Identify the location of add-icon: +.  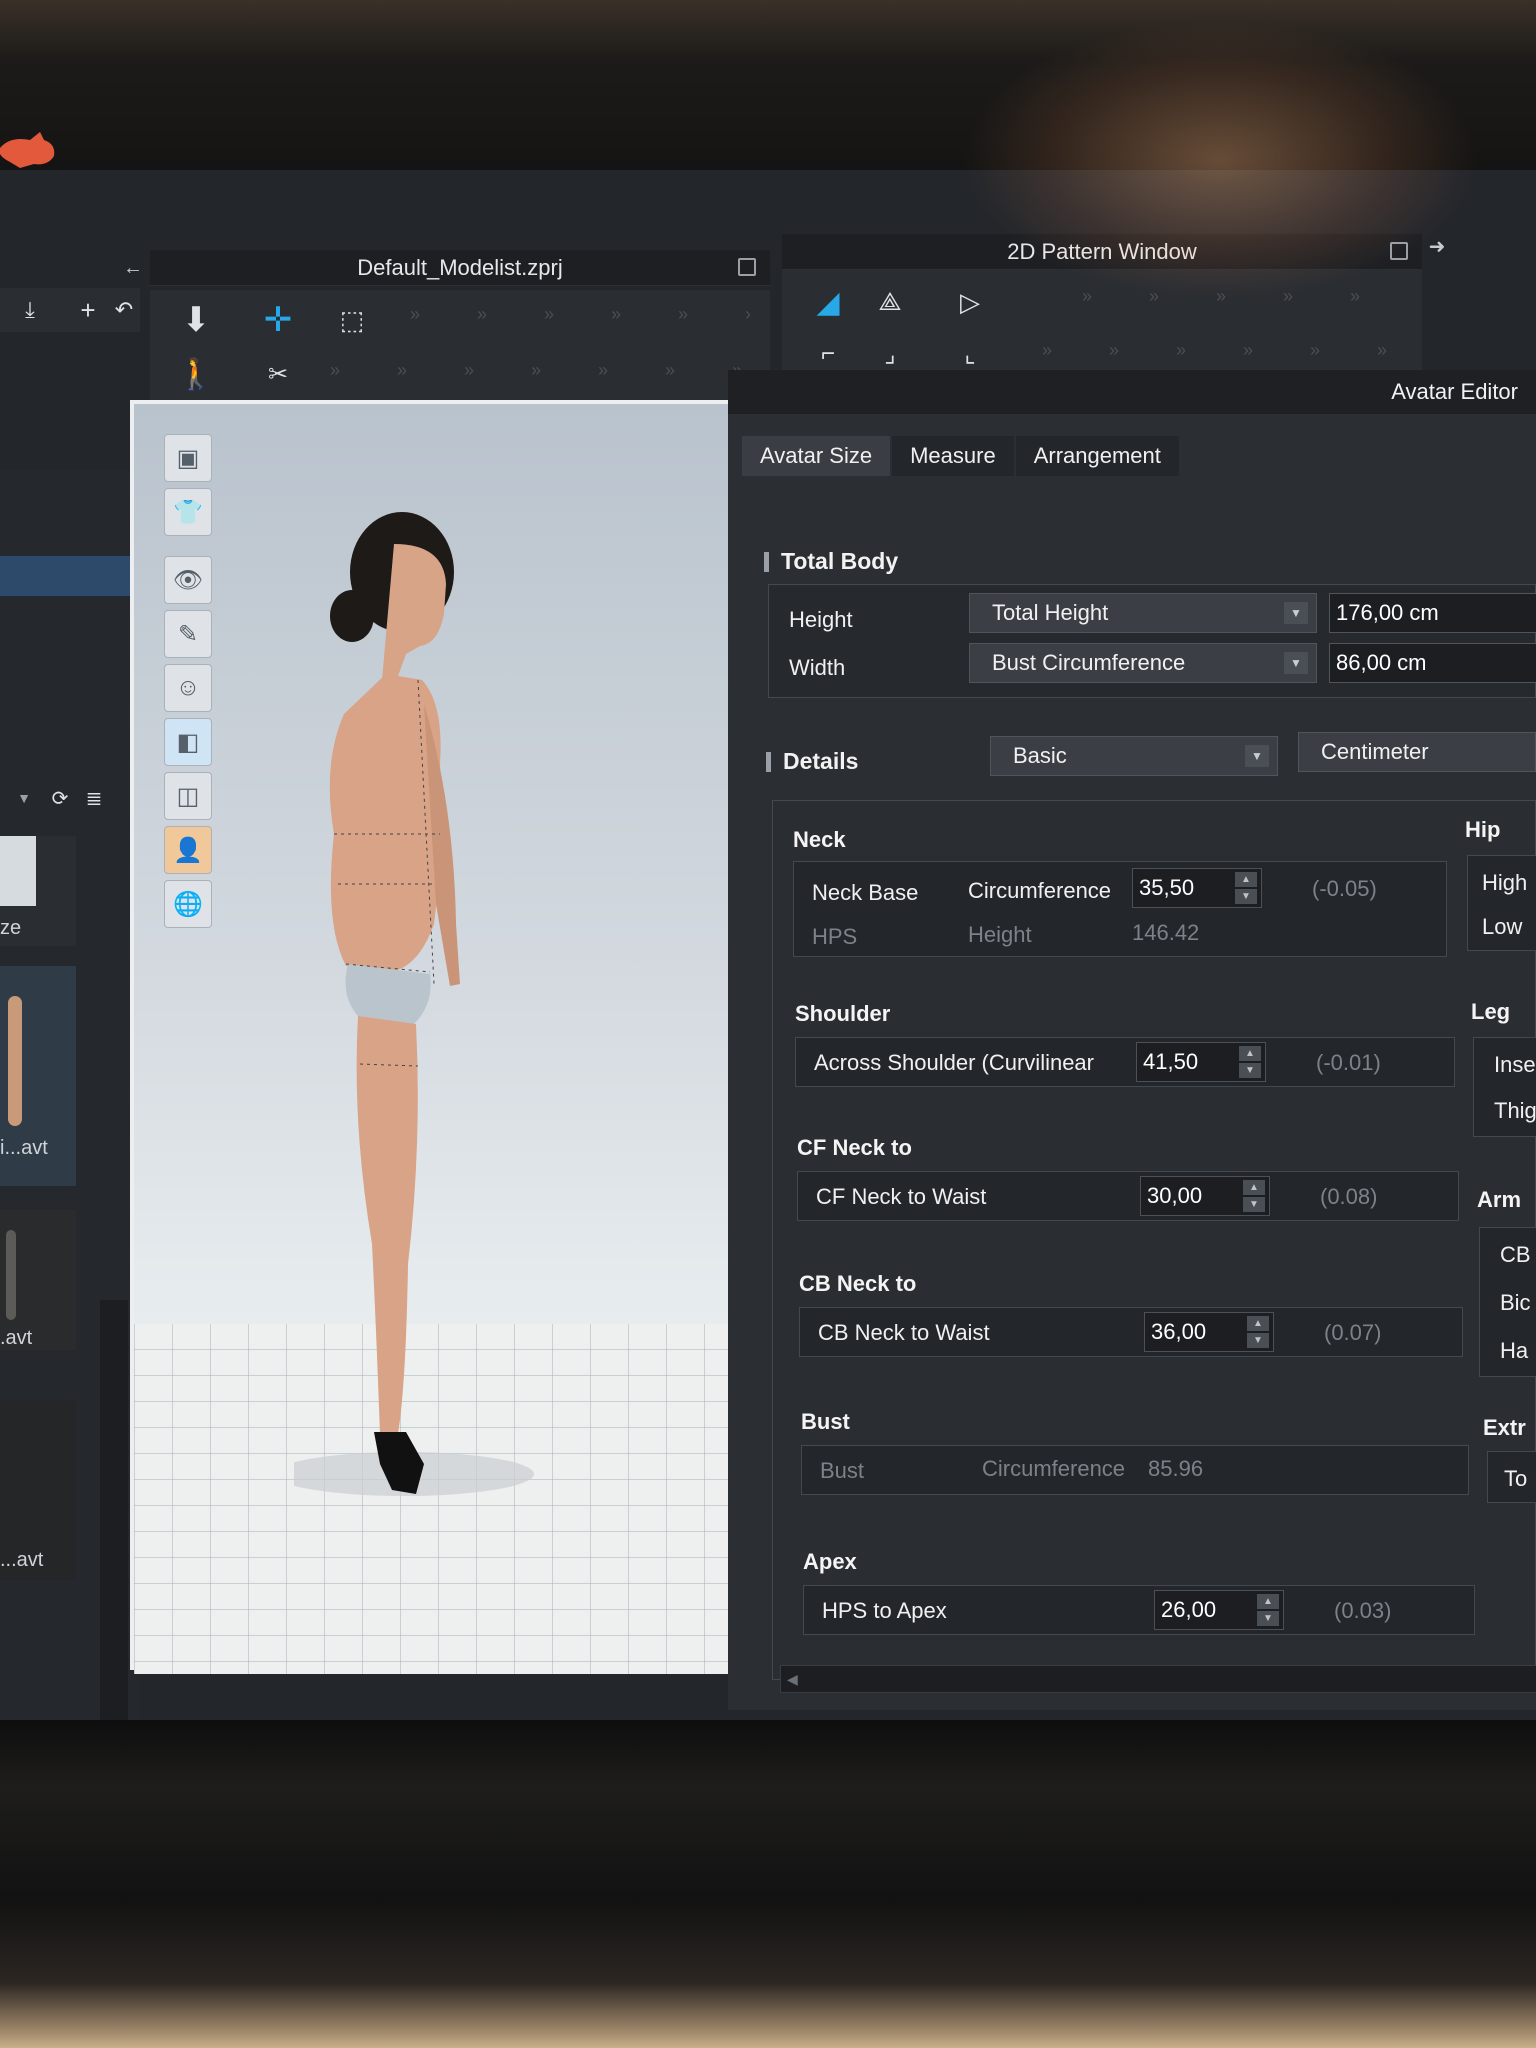
(88, 310).